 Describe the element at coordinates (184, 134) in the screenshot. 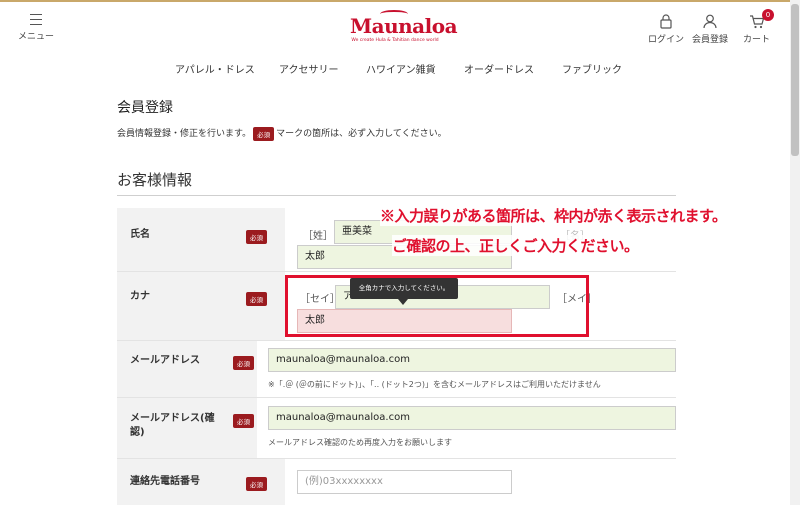

I see `intro-text-before: 会員情報登録・修正を行います。` at that location.